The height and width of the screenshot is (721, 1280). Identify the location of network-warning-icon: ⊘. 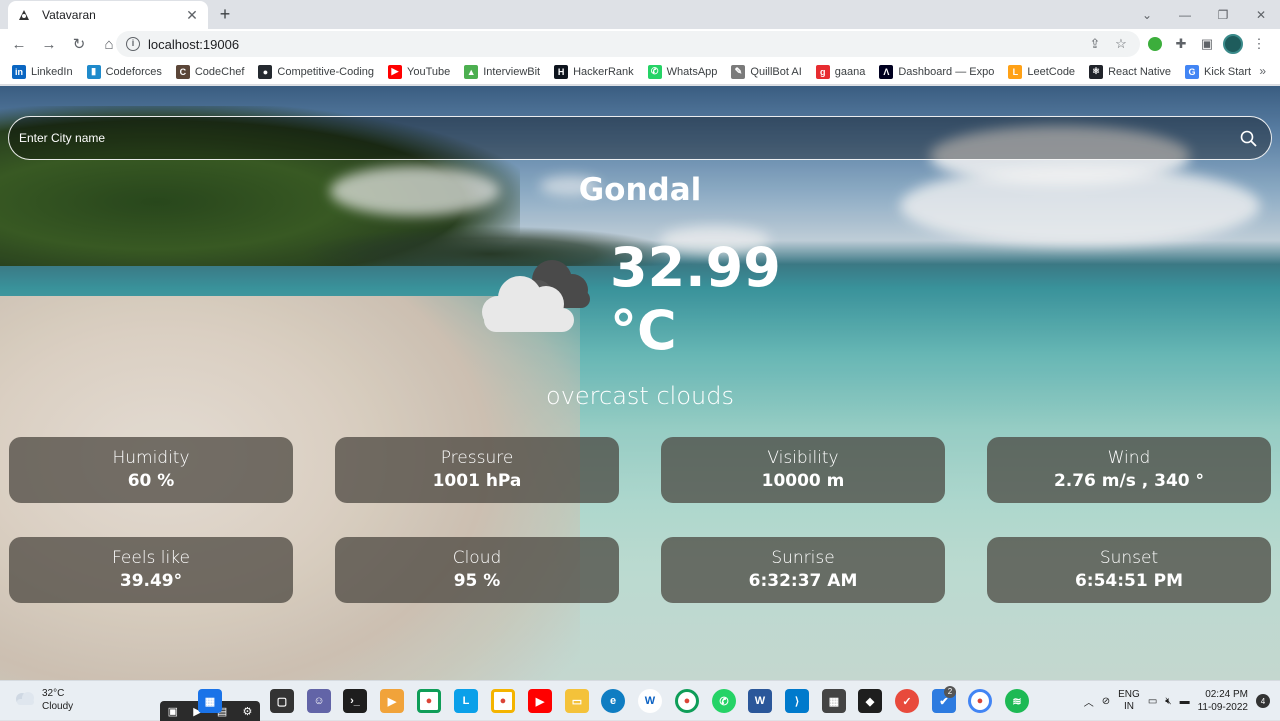
(1106, 701).